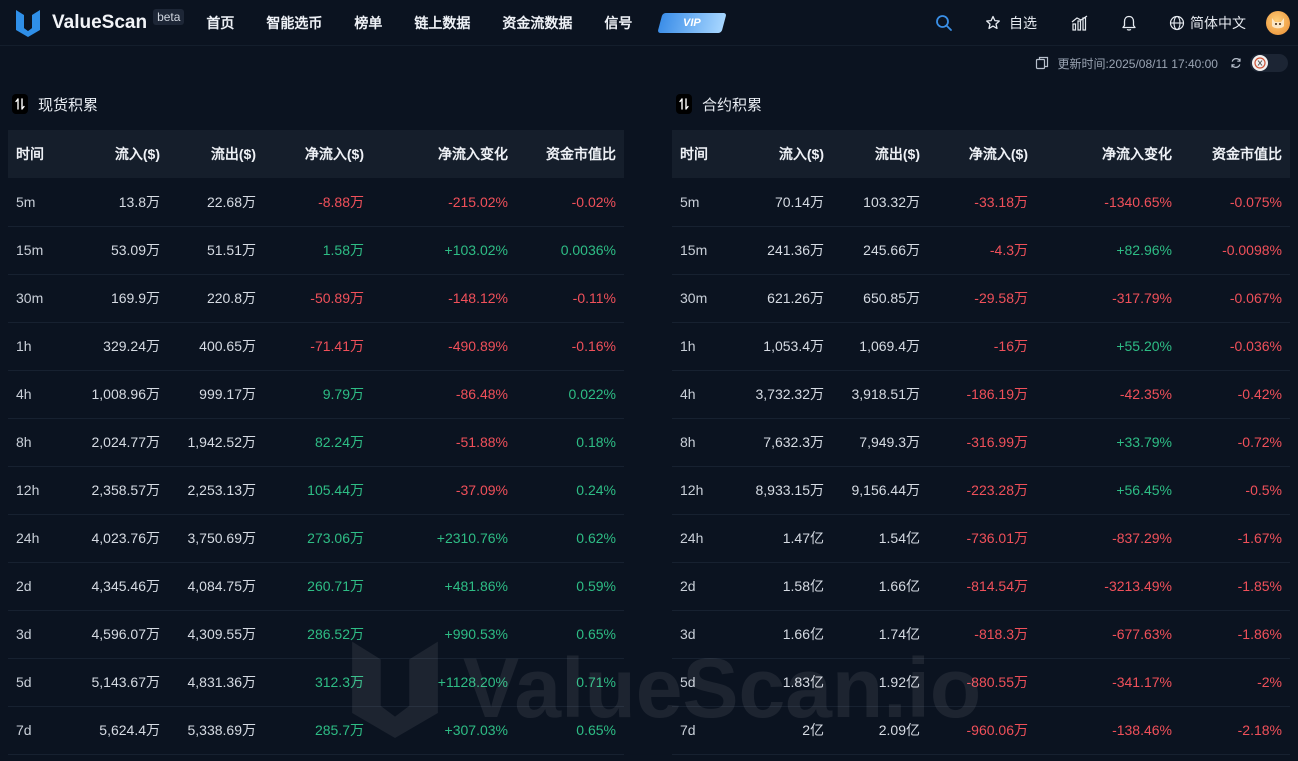  I want to click on table-row: 30m 621.26万 650.85万 -29.58万 -317.79% -0.067%, so click(981, 298).